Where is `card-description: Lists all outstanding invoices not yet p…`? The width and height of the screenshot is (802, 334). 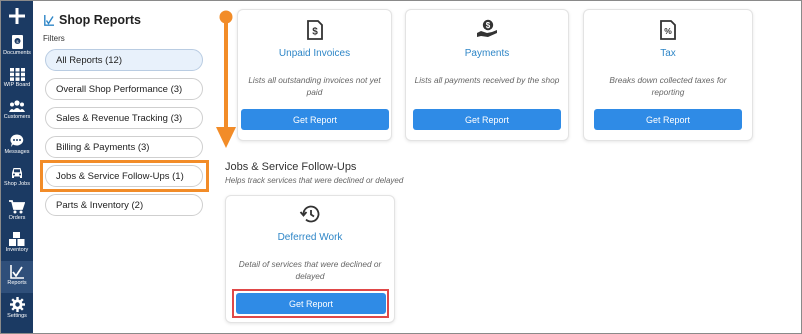
card-description: Lists all outstanding invoices not yet p… is located at coordinates (314, 86).